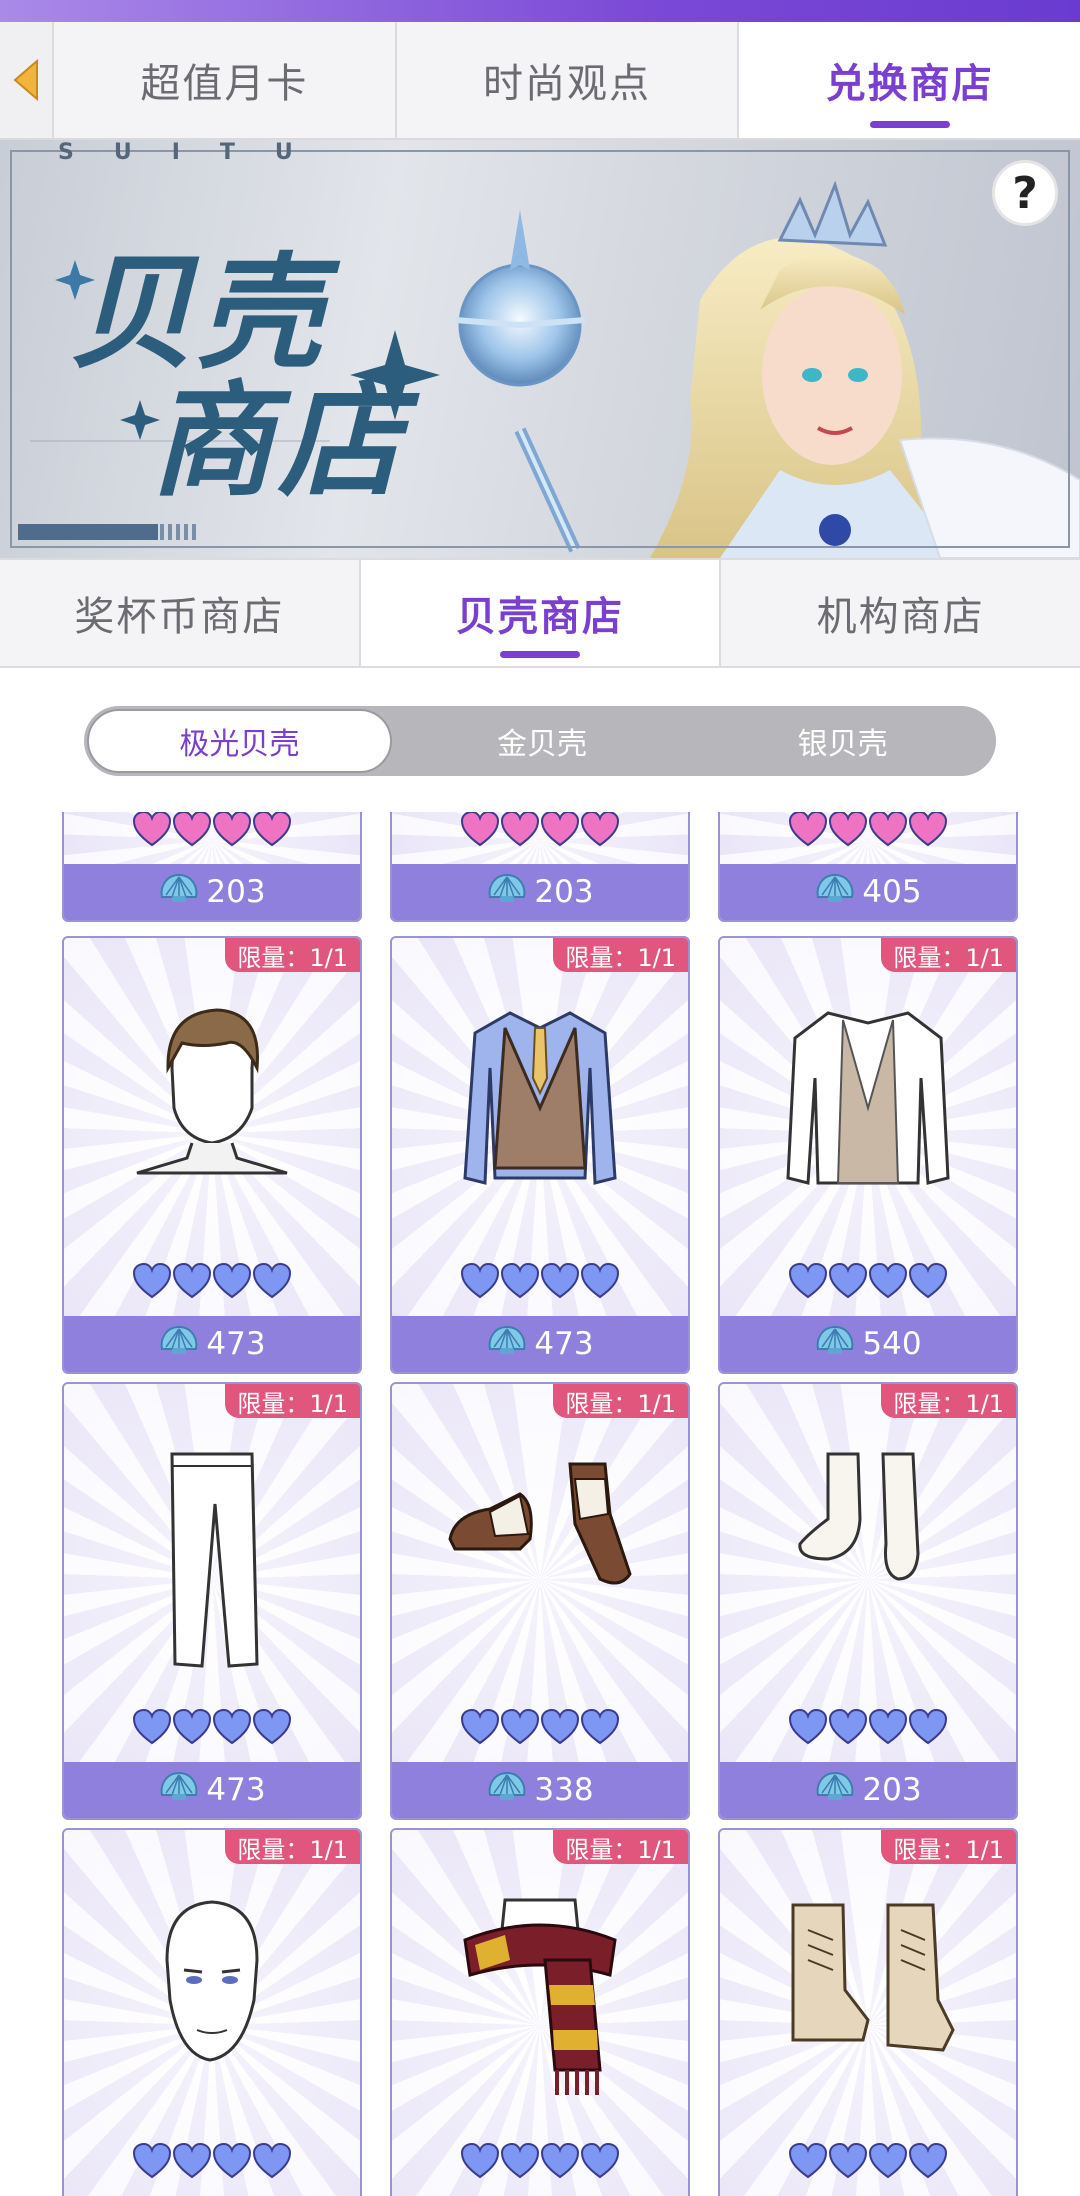 The height and width of the screenshot is (2196, 1080). What do you see at coordinates (868, 892) in the screenshot?
I see `price-bar: 405` at bounding box center [868, 892].